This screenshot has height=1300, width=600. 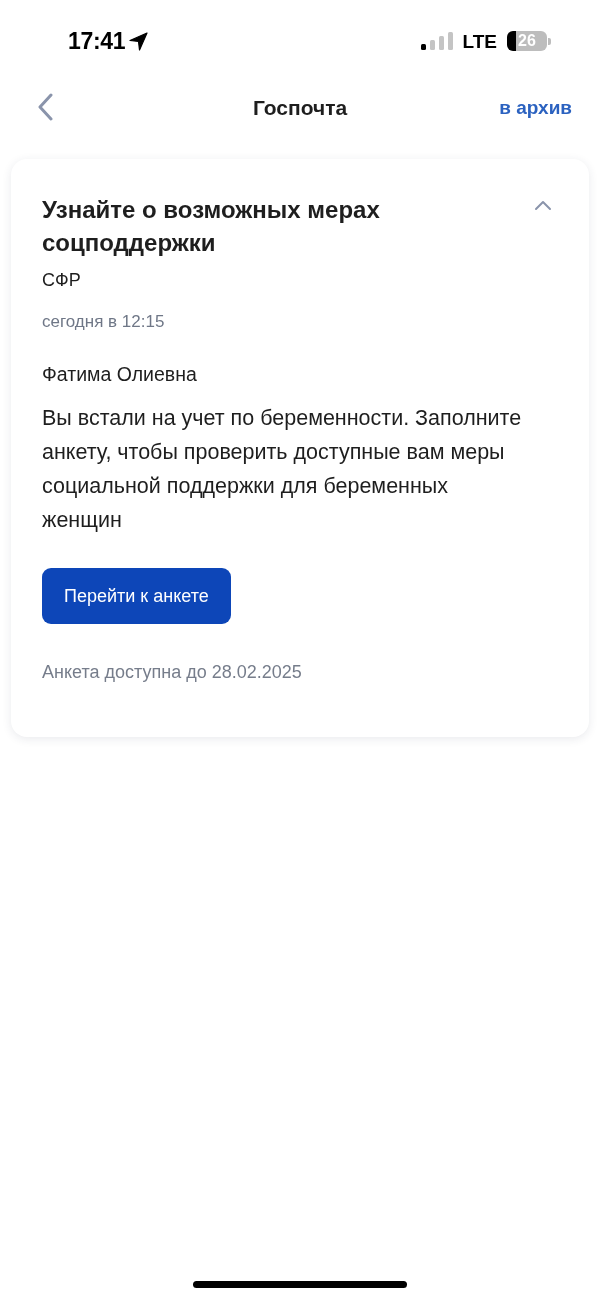 I want to click on sender-name: СФР, so click(x=62, y=280).